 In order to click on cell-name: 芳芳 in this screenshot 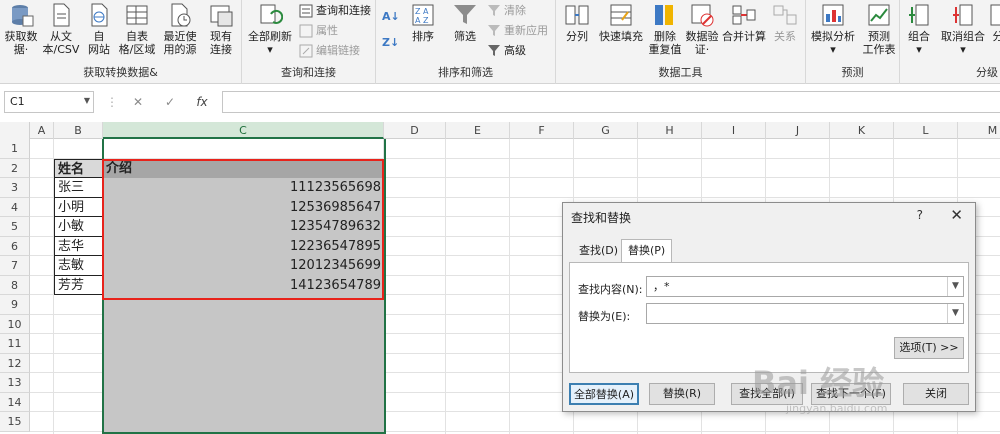, I will do `click(78, 285)`.